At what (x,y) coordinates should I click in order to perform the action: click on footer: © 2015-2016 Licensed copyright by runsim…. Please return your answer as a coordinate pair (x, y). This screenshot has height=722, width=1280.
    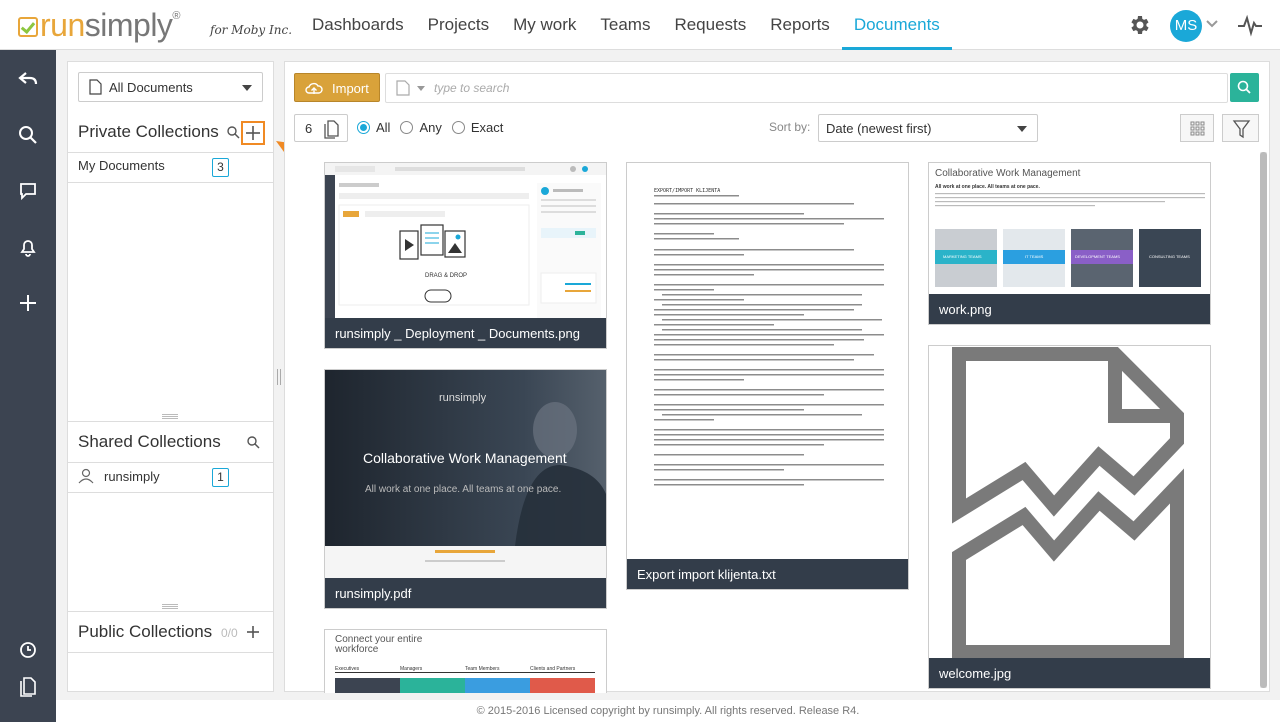
    Looking at the image, I should click on (668, 711).